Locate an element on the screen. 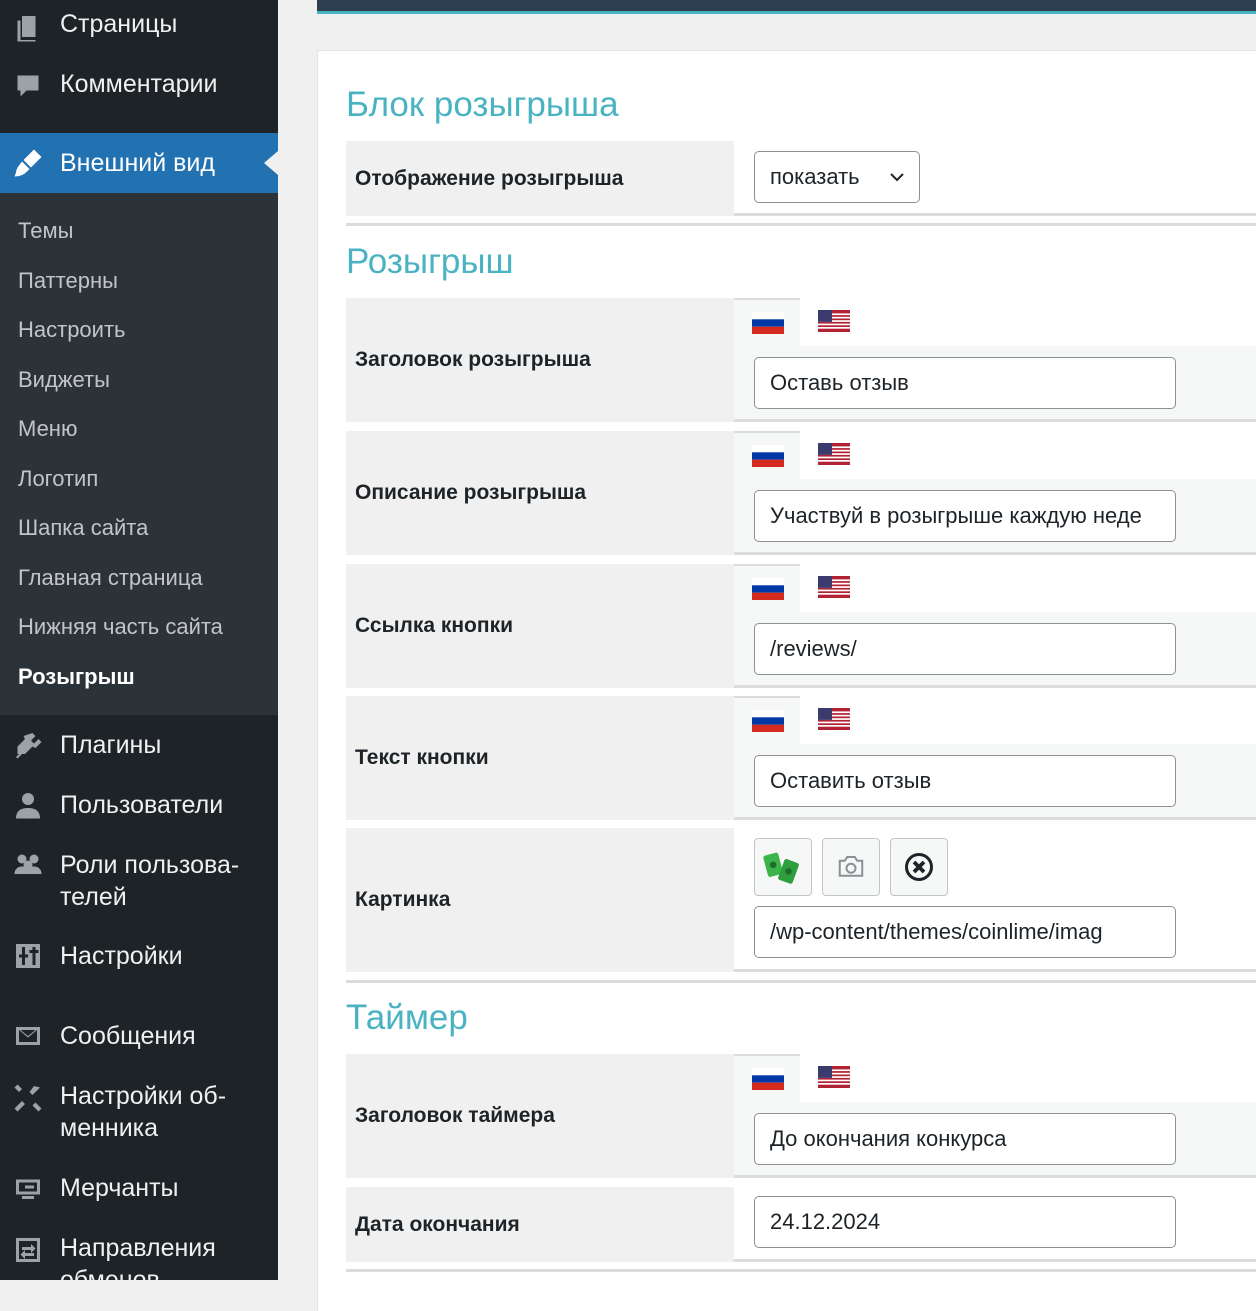 This screenshot has width=1256, height=1311. menu-item-appearance: Внешний вид is located at coordinates (139, 163).